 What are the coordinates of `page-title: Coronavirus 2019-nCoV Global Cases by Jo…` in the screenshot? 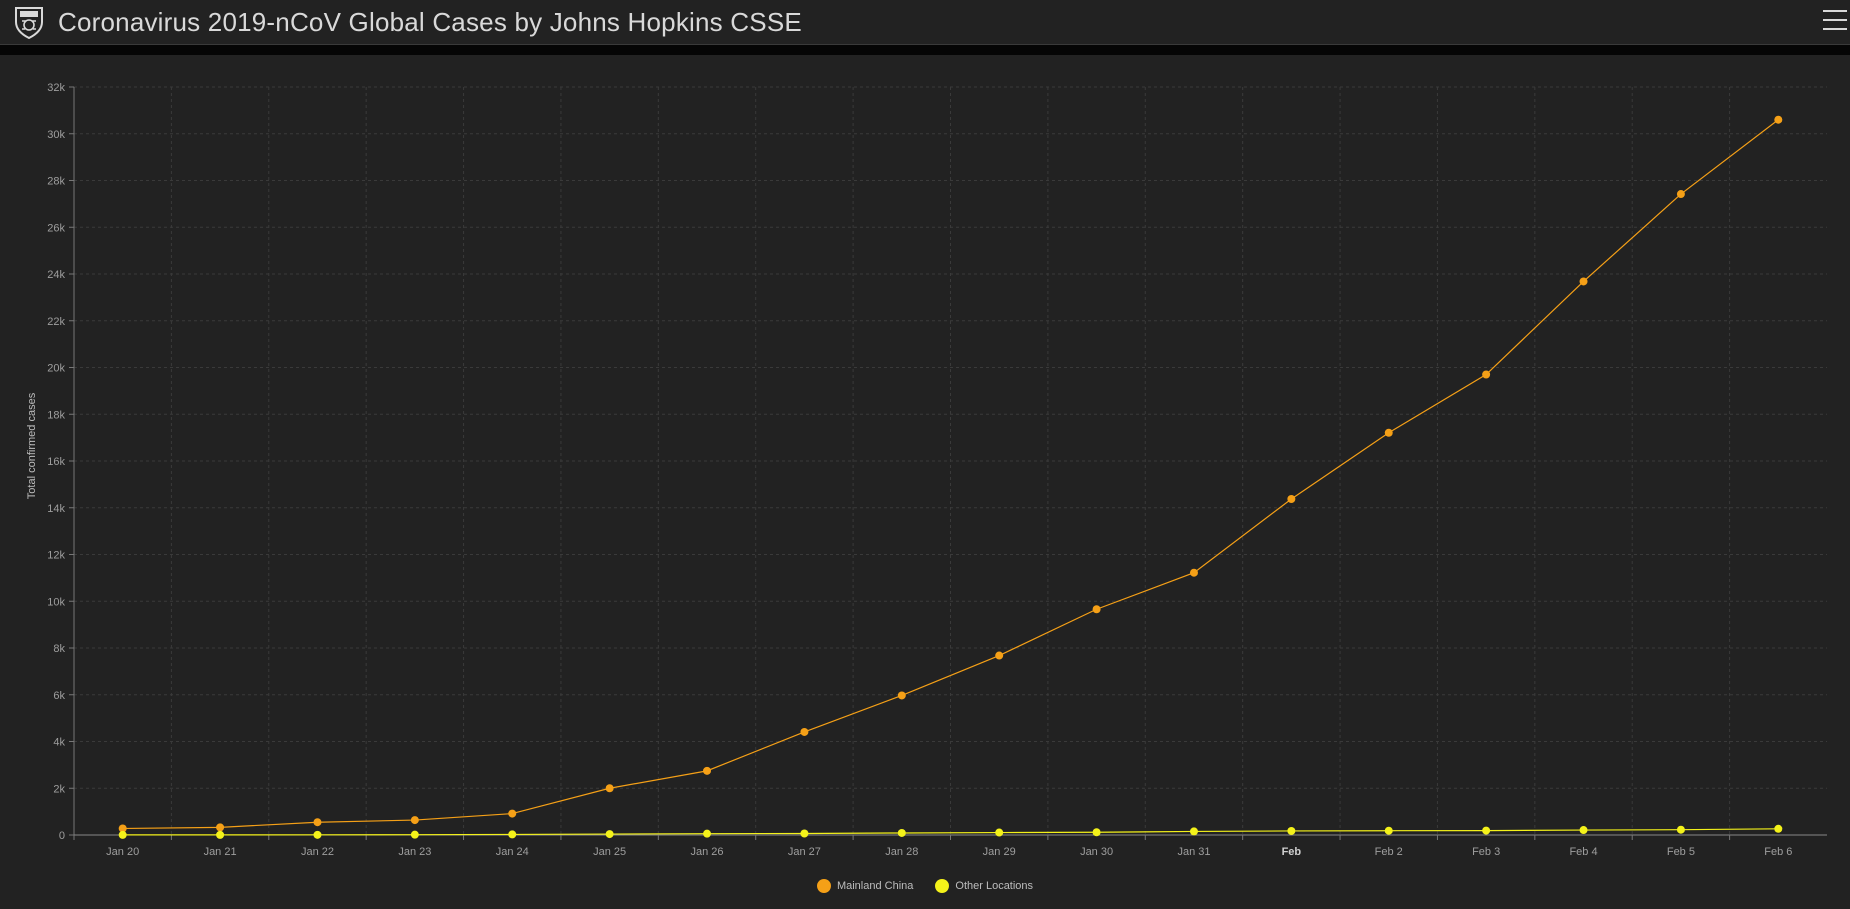 It's located at (430, 22).